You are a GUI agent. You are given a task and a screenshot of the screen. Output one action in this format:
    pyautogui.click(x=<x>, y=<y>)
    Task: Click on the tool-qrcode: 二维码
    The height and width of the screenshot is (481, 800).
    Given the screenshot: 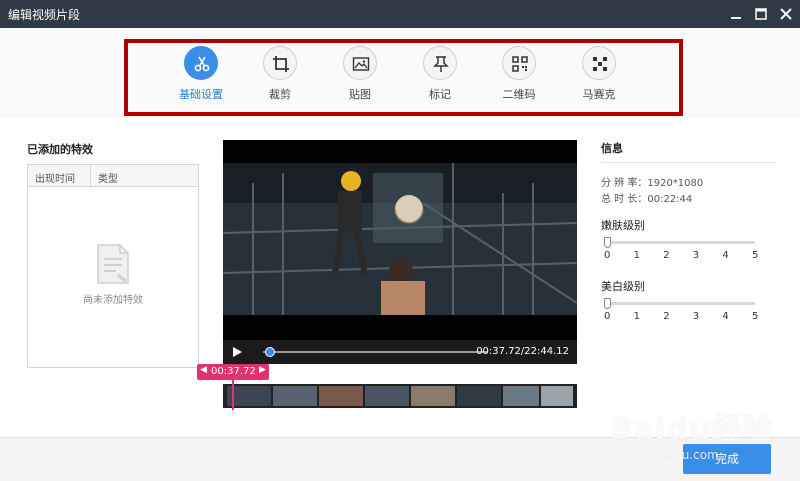 What is the action you would take?
    pyautogui.click(x=519, y=73)
    